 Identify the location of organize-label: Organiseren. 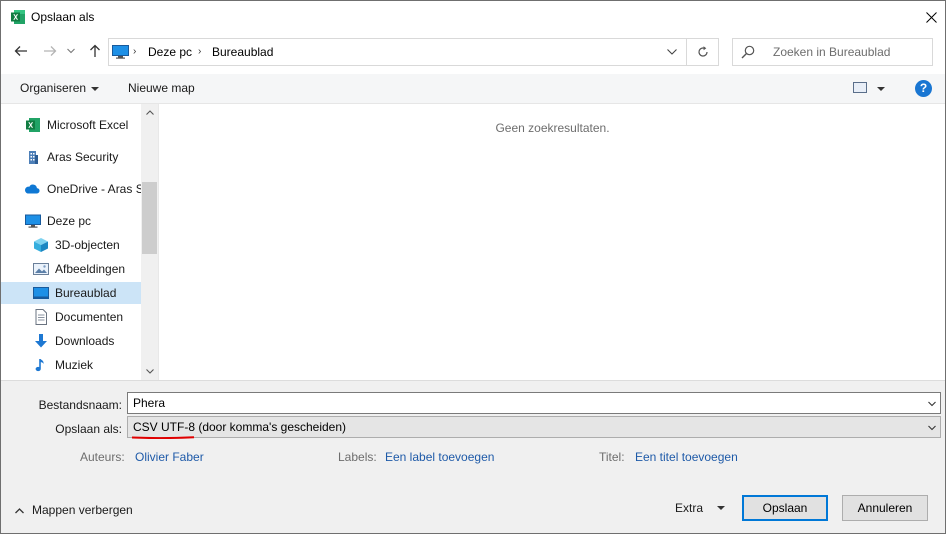
(53, 88).